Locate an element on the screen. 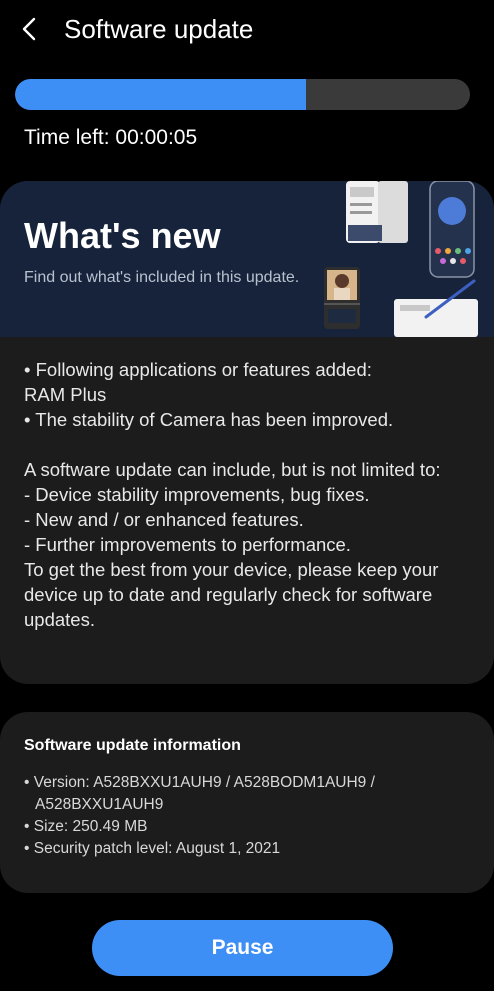  back-button is located at coordinates (30, 29).